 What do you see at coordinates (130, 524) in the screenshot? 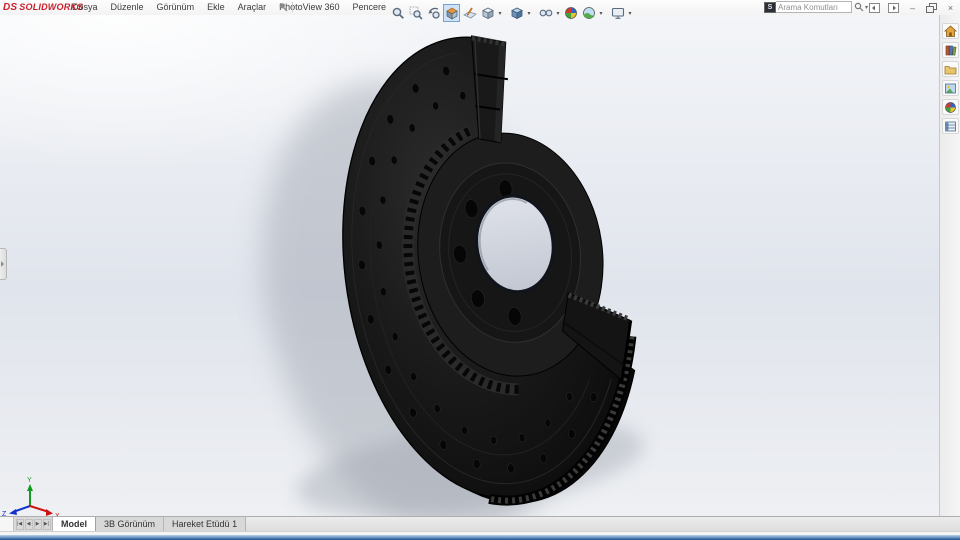
I see `tab-3d-gorunum: 3B Görünüm` at bounding box center [130, 524].